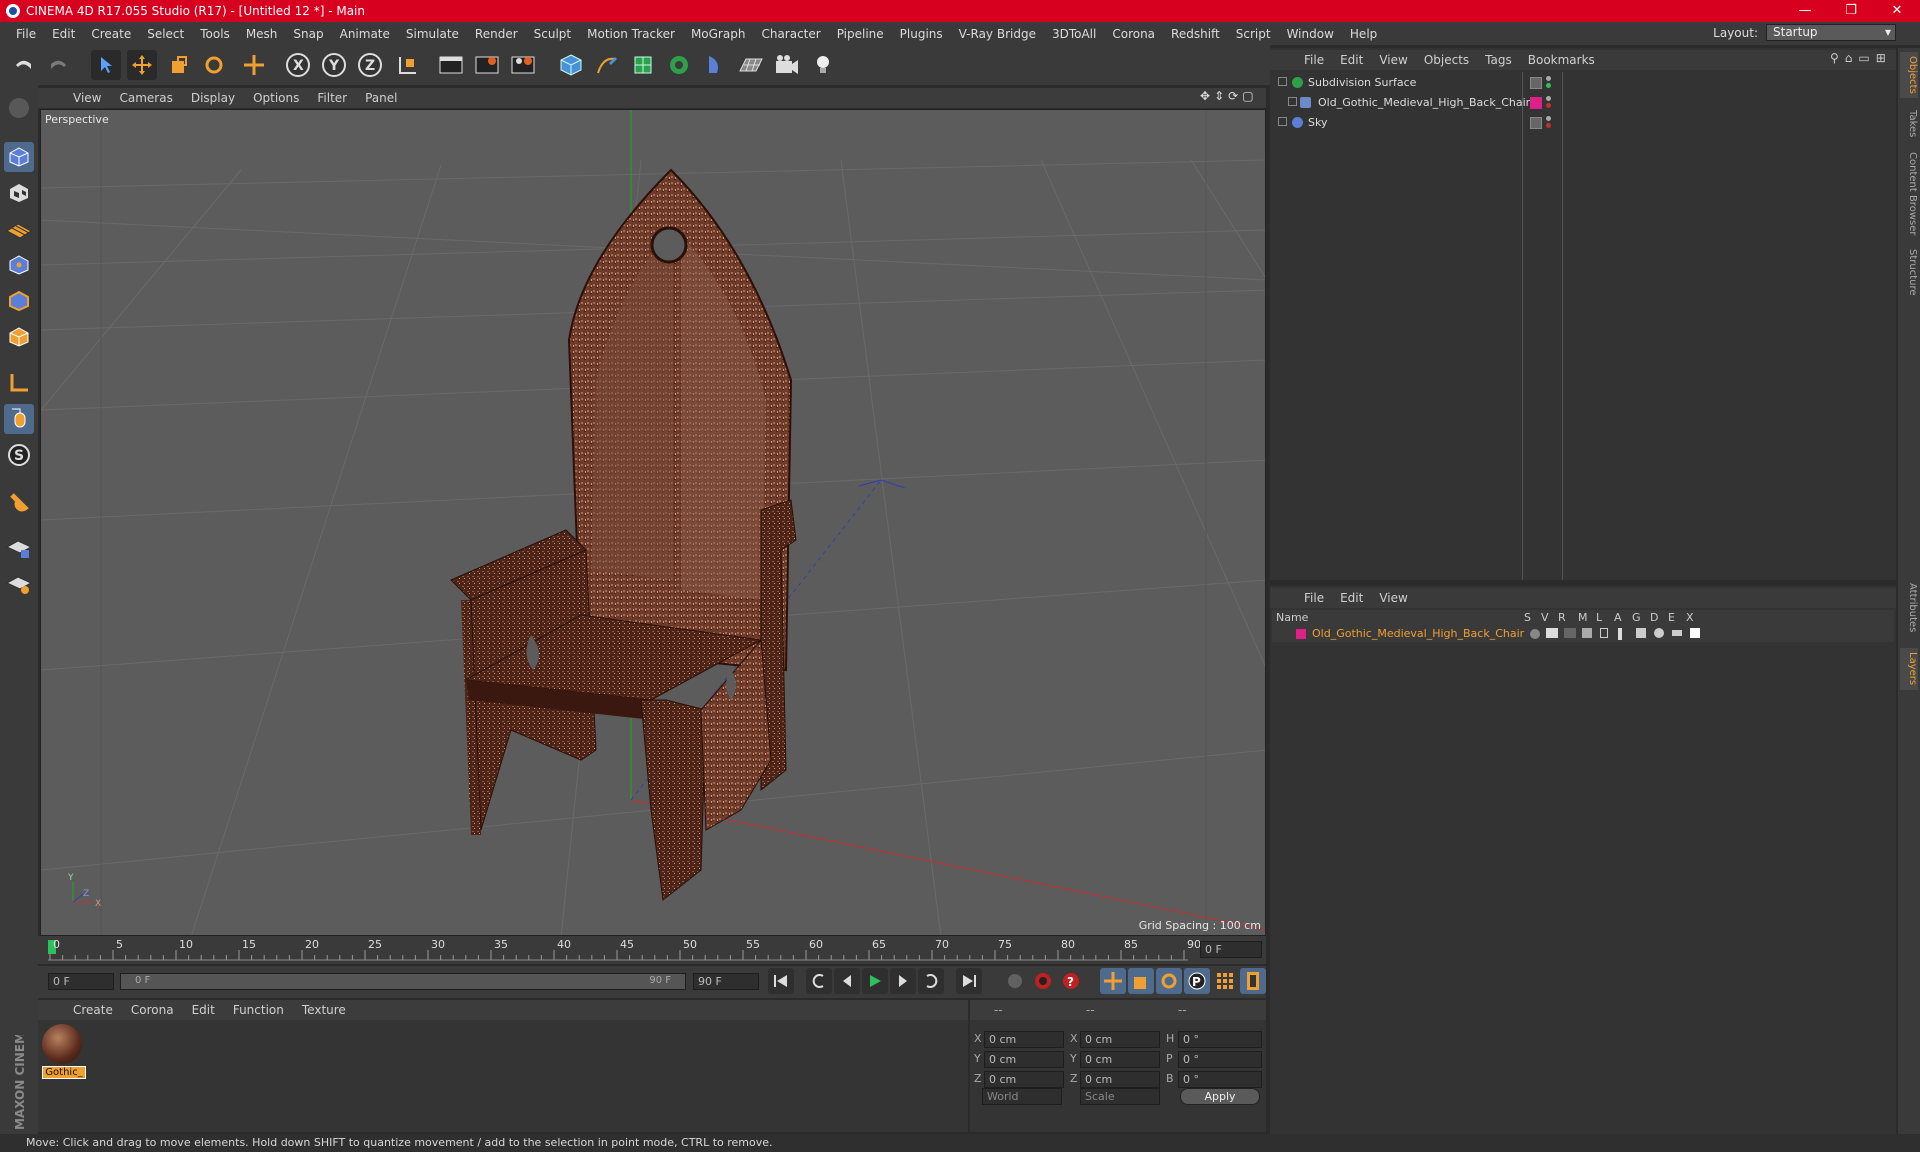 The height and width of the screenshot is (1152, 1920). I want to click on camera-icon, so click(787, 65).